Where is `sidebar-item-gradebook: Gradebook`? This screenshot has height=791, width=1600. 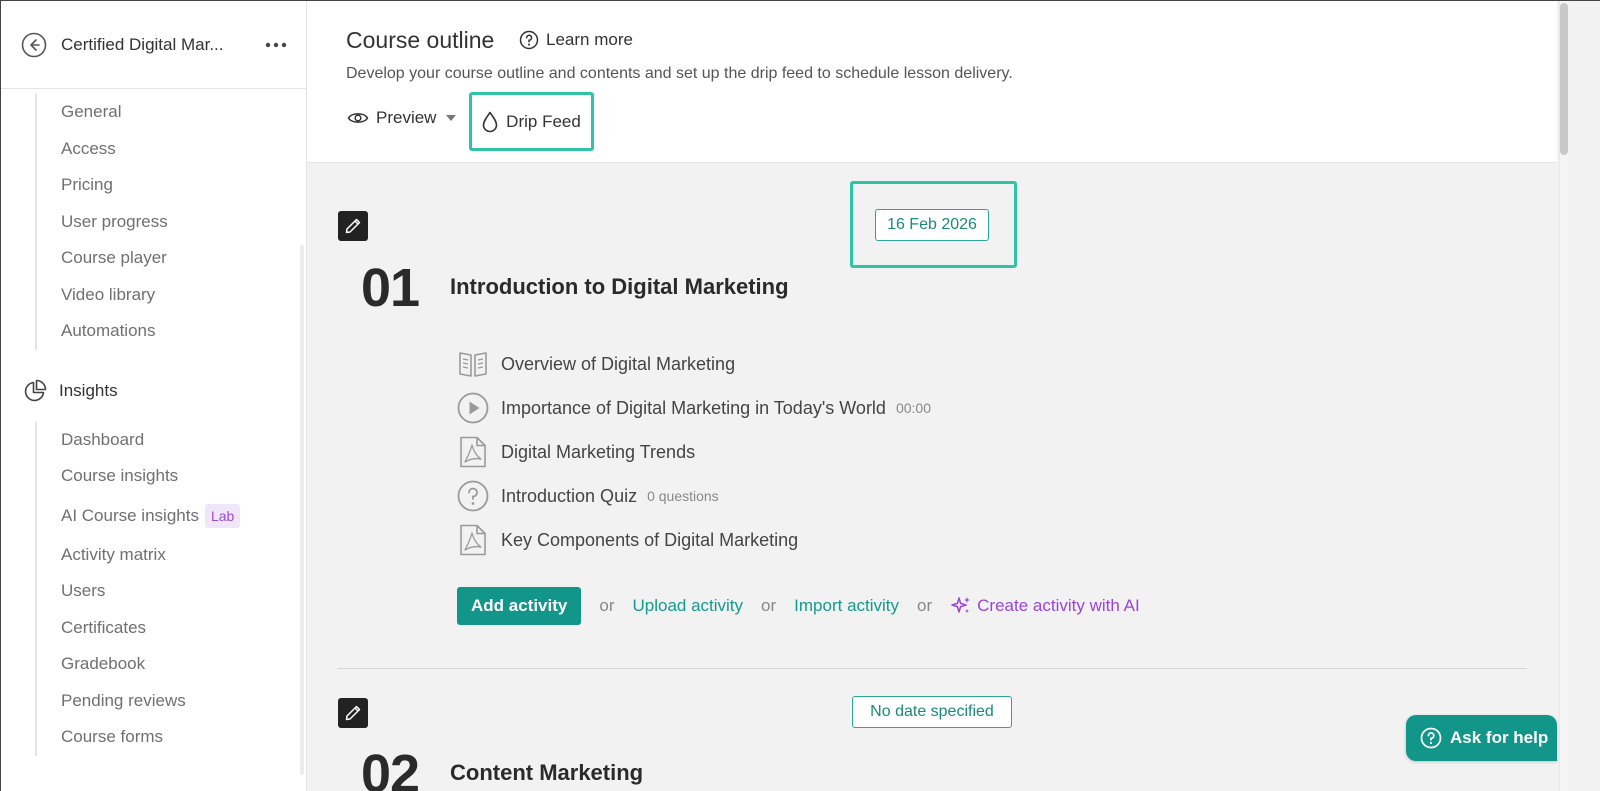 sidebar-item-gradebook: Gradebook is located at coordinates (171, 664).